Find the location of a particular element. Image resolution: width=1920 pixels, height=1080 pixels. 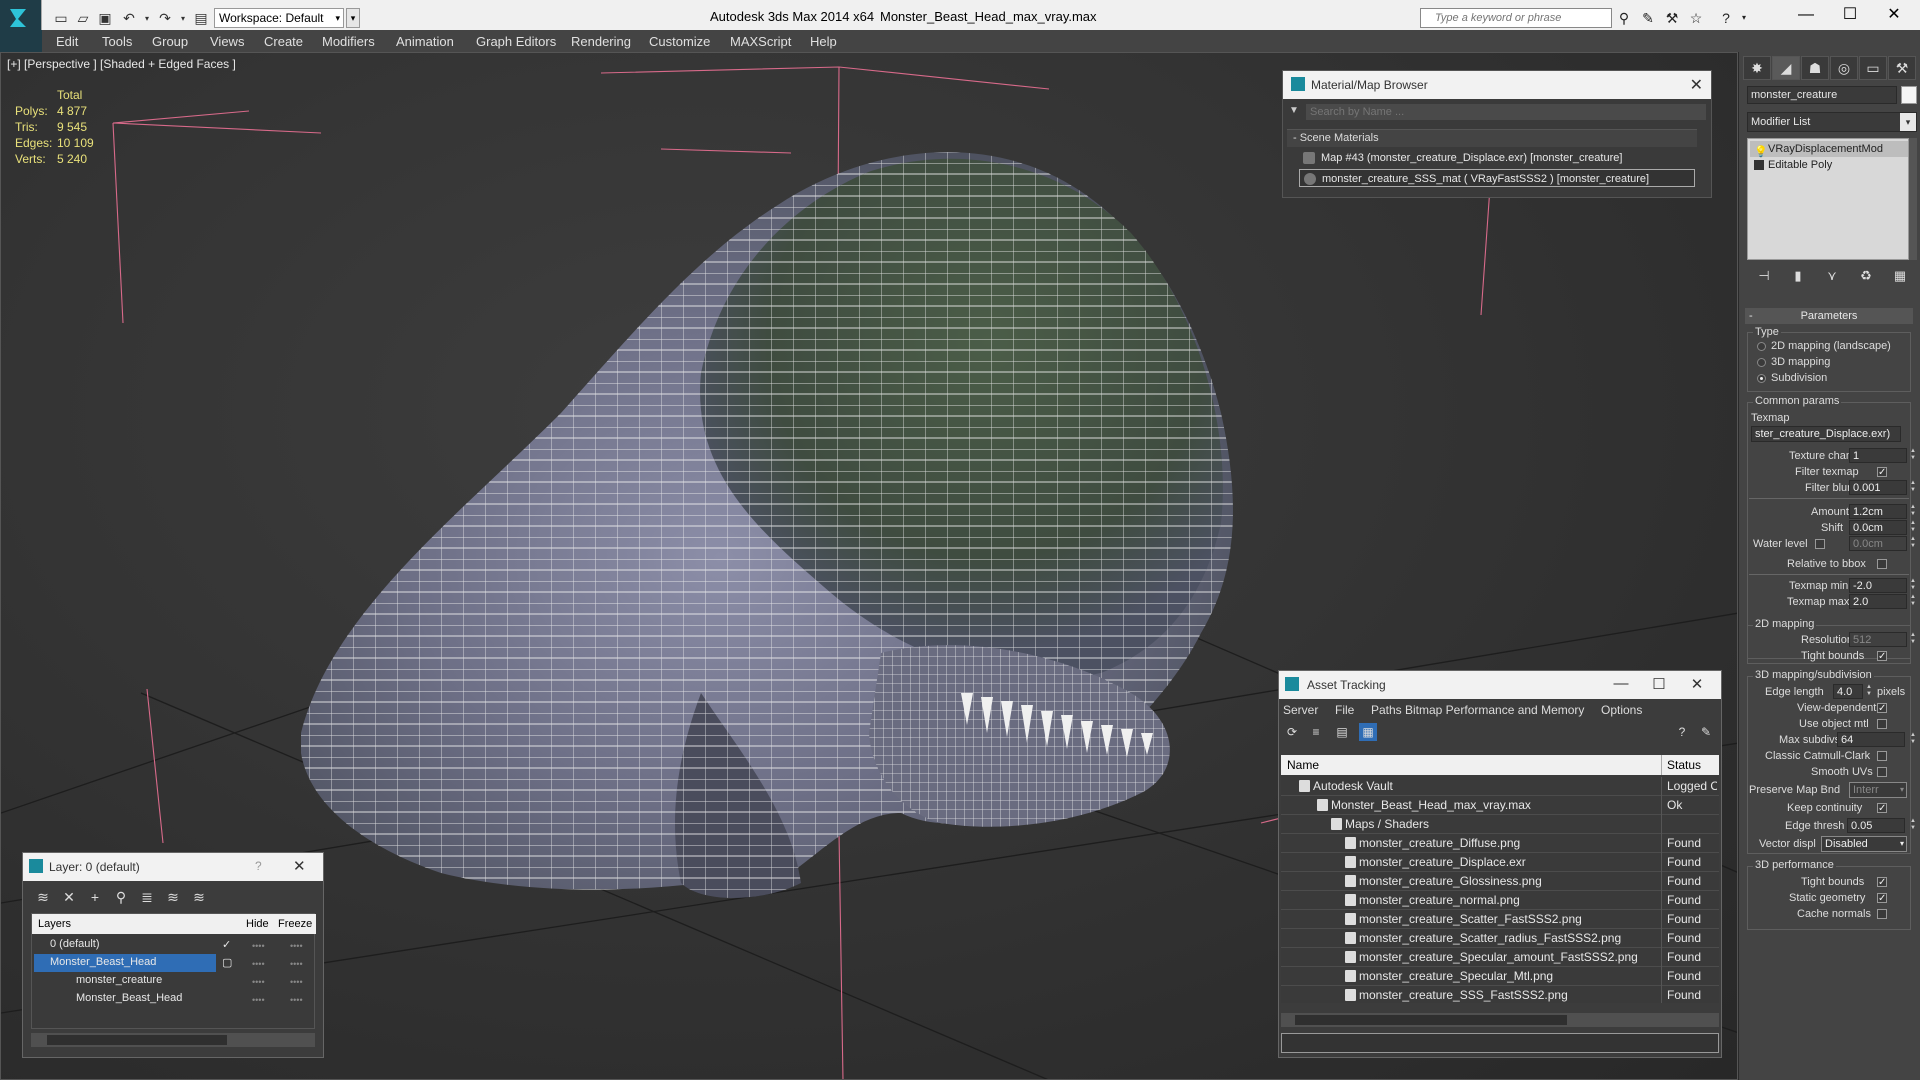

layer-row: monster_creature •••• •••• is located at coordinates (174, 981).